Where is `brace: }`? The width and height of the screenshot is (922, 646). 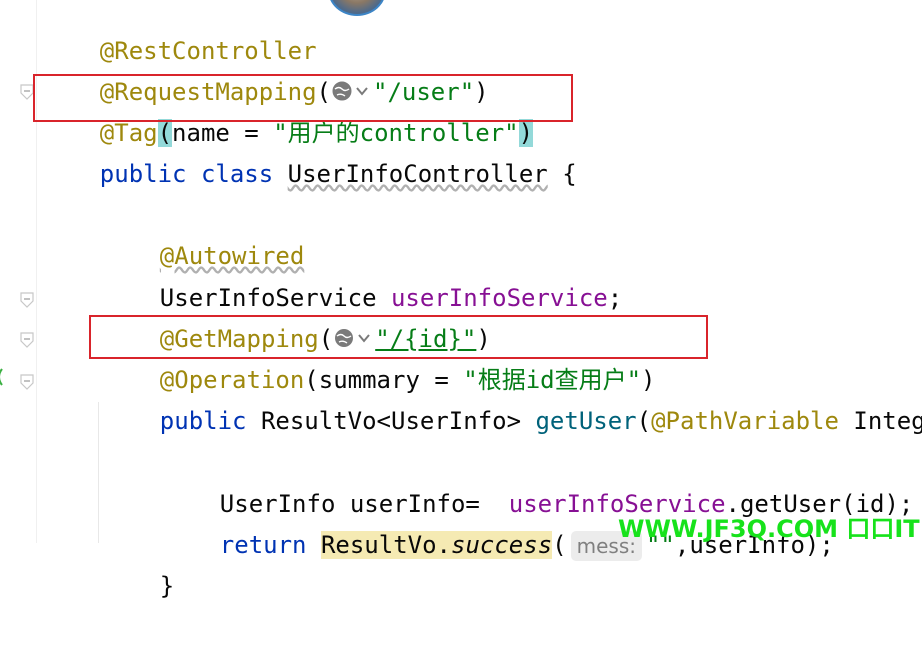 brace: } is located at coordinates (167, 586).